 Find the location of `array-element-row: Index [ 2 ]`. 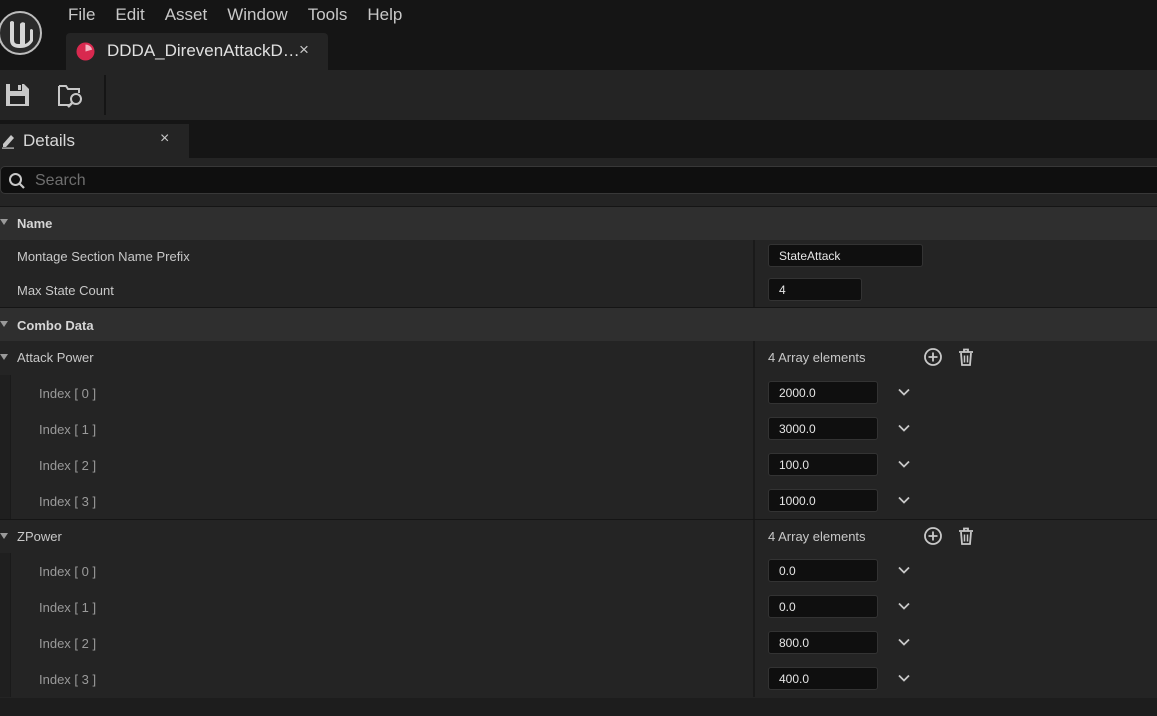

array-element-row: Index [ 2 ] is located at coordinates (578, 465).